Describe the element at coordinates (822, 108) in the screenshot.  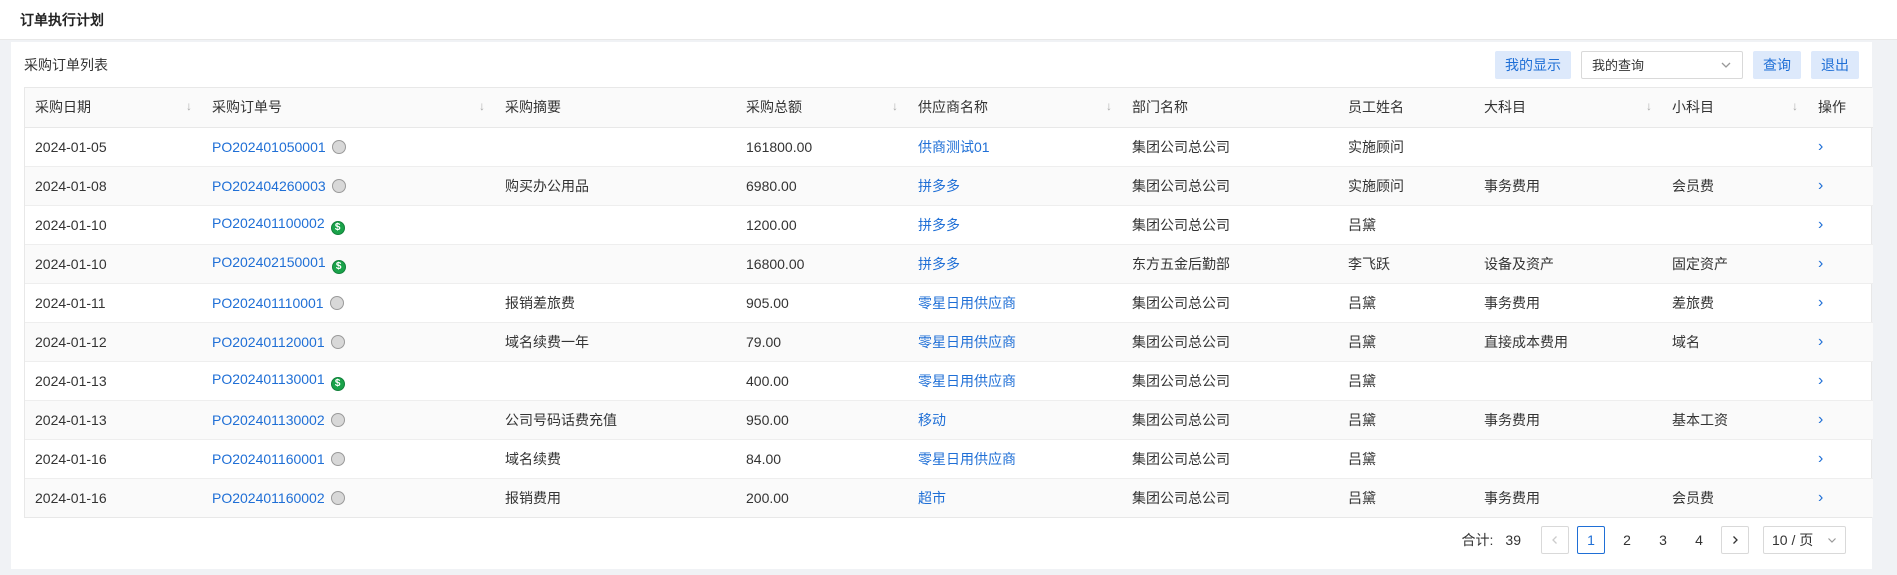
I see `column-header-total-amount: 采购总额 ↓` at that location.